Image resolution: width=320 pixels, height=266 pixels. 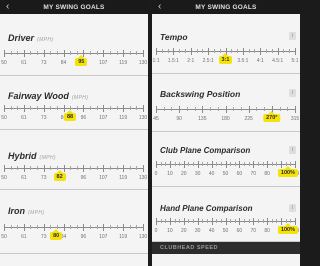 I want to click on tick-label: 119, so click(x=123, y=178).